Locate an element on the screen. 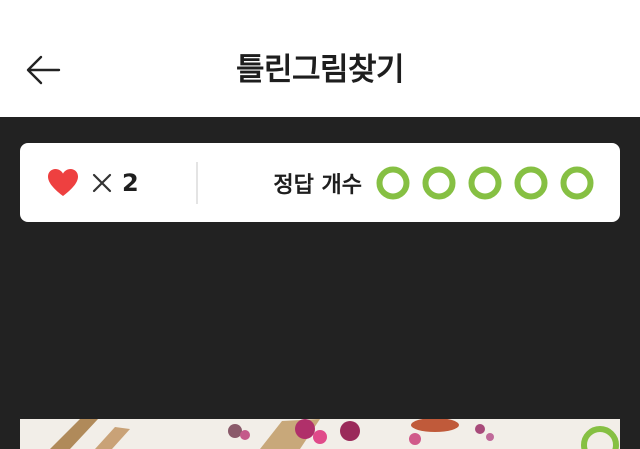 The image size is (640, 449). page-title: 틀린그림찾기 is located at coordinates (320, 70).